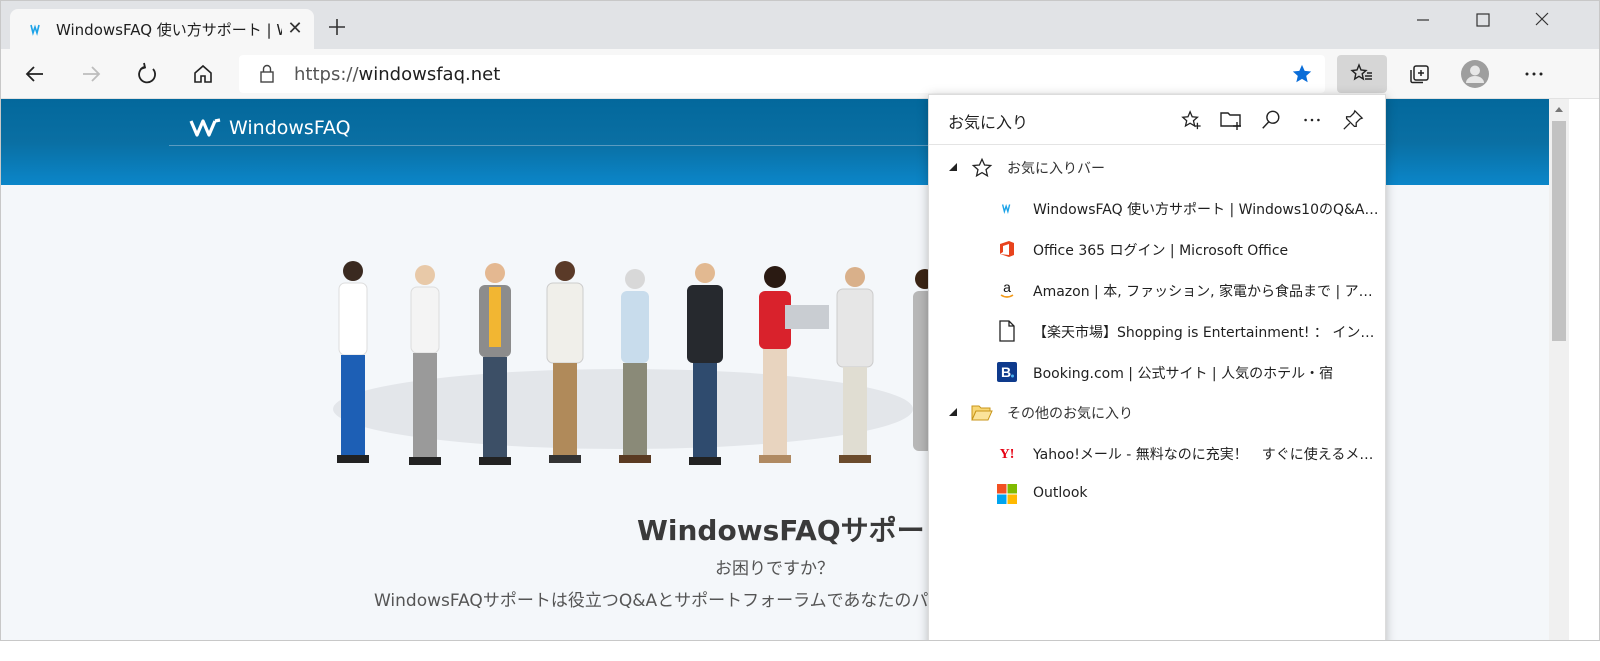 The image size is (1600, 661). I want to click on favorites-title: お気に入り, so click(988, 122).